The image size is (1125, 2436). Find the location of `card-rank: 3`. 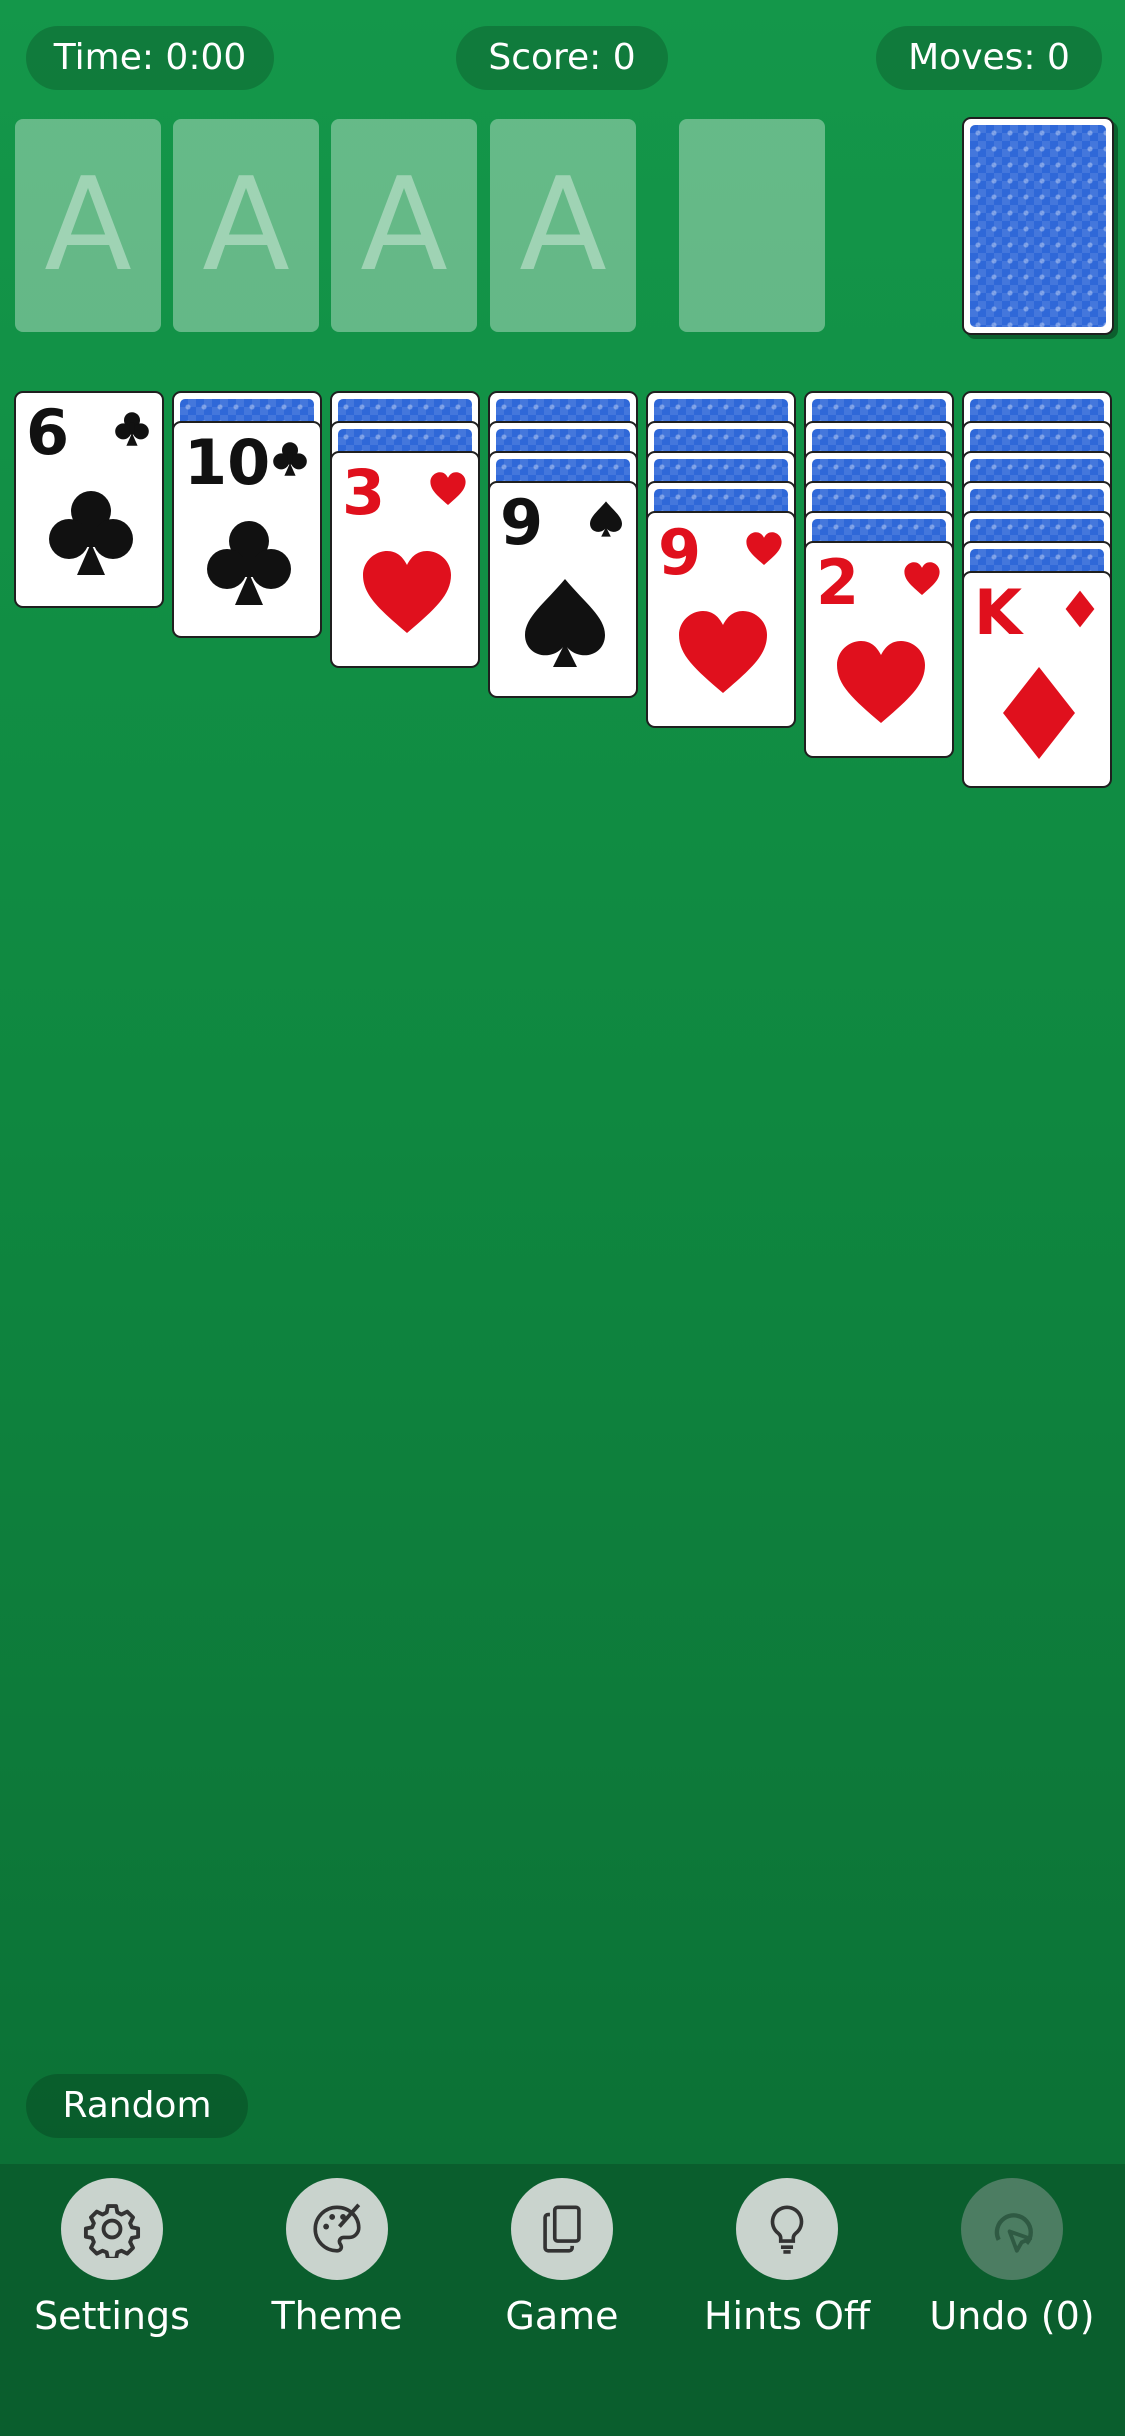

card-rank: 3 is located at coordinates (364, 492).